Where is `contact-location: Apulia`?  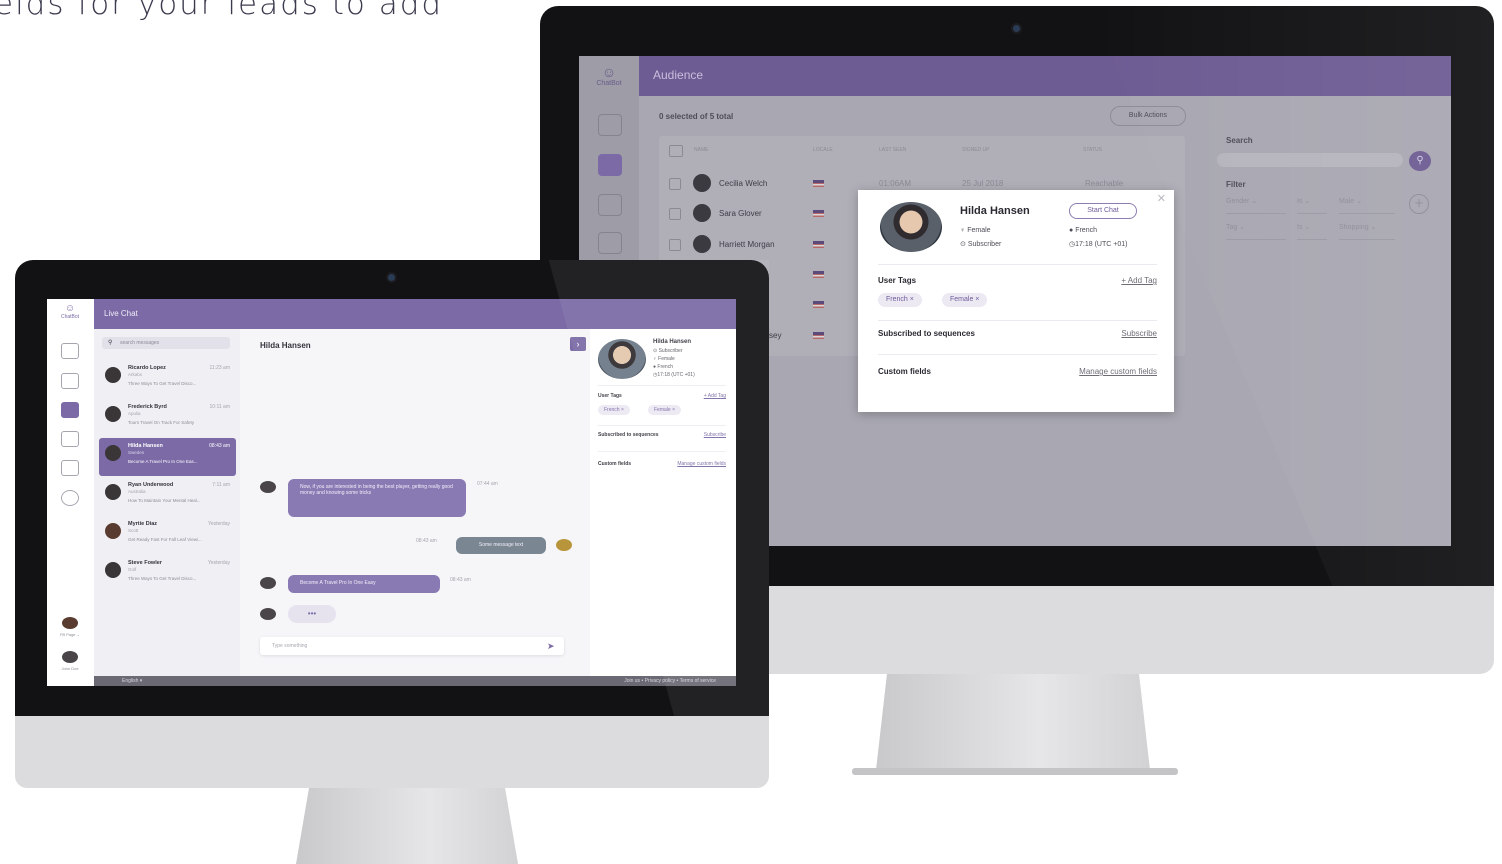 contact-location: Apulia is located at coordinates (134, 413).